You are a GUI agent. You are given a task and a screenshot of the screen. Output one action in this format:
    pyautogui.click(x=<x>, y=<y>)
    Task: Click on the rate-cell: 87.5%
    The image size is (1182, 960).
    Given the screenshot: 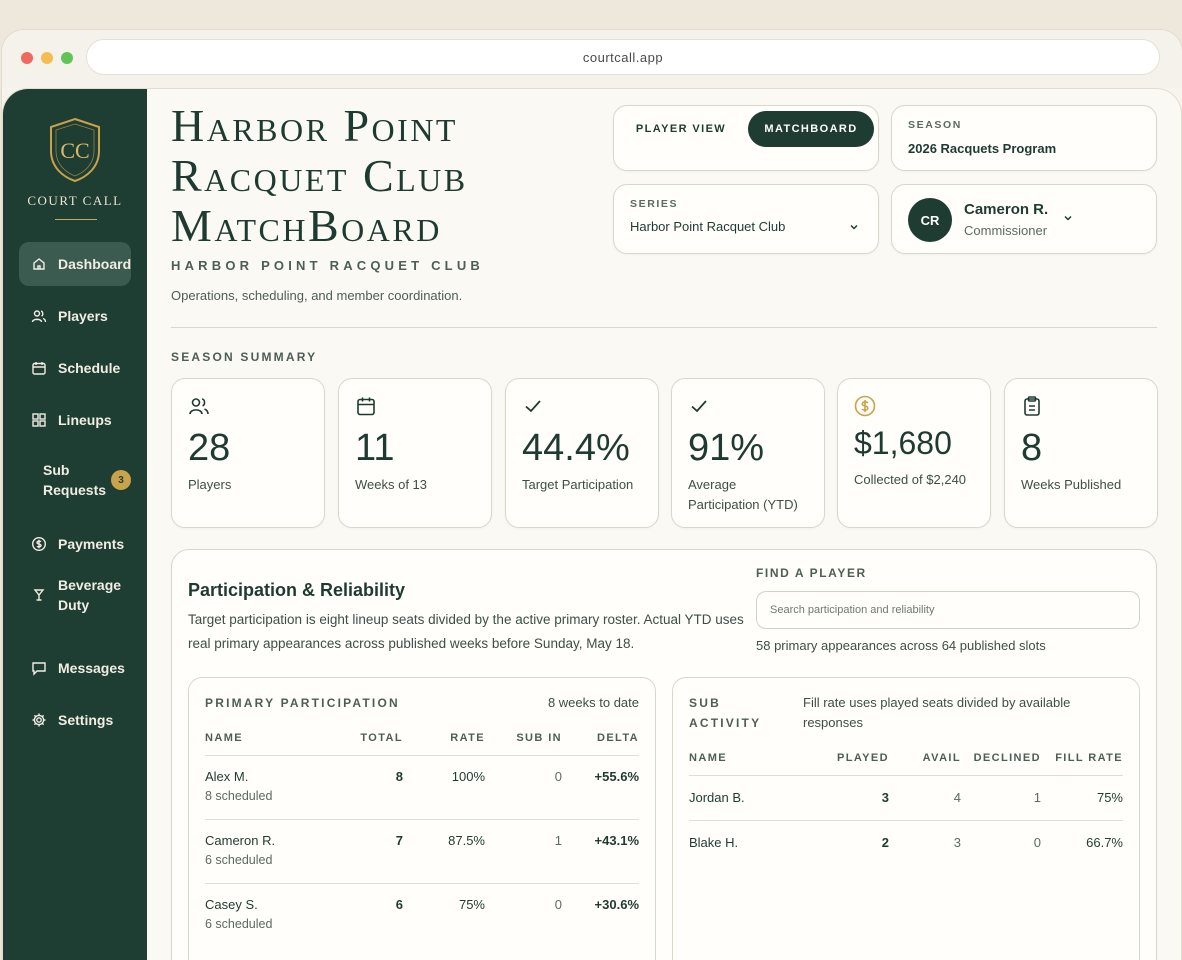 What is the action you would take?
    pyautogui.click(x=466, y=840)
    